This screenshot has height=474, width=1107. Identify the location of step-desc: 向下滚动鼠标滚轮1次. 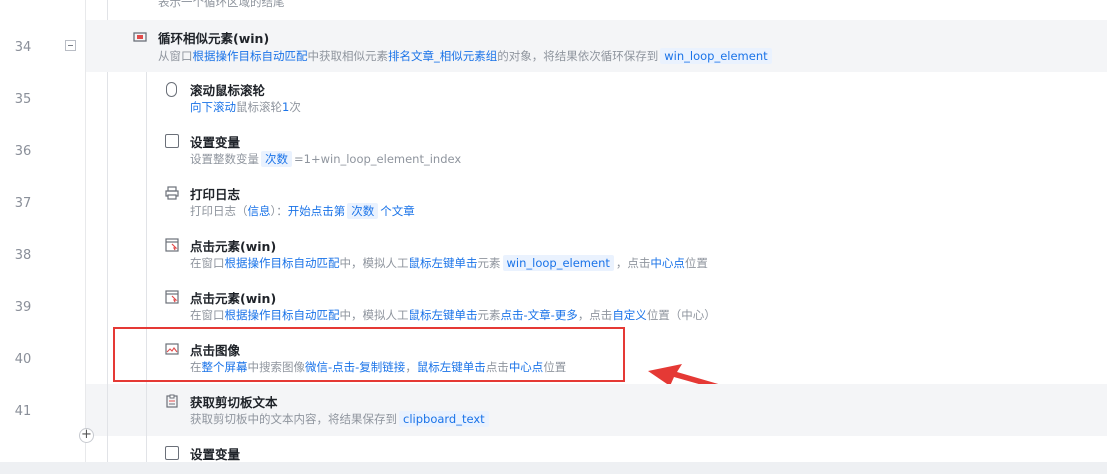
(245, 107).